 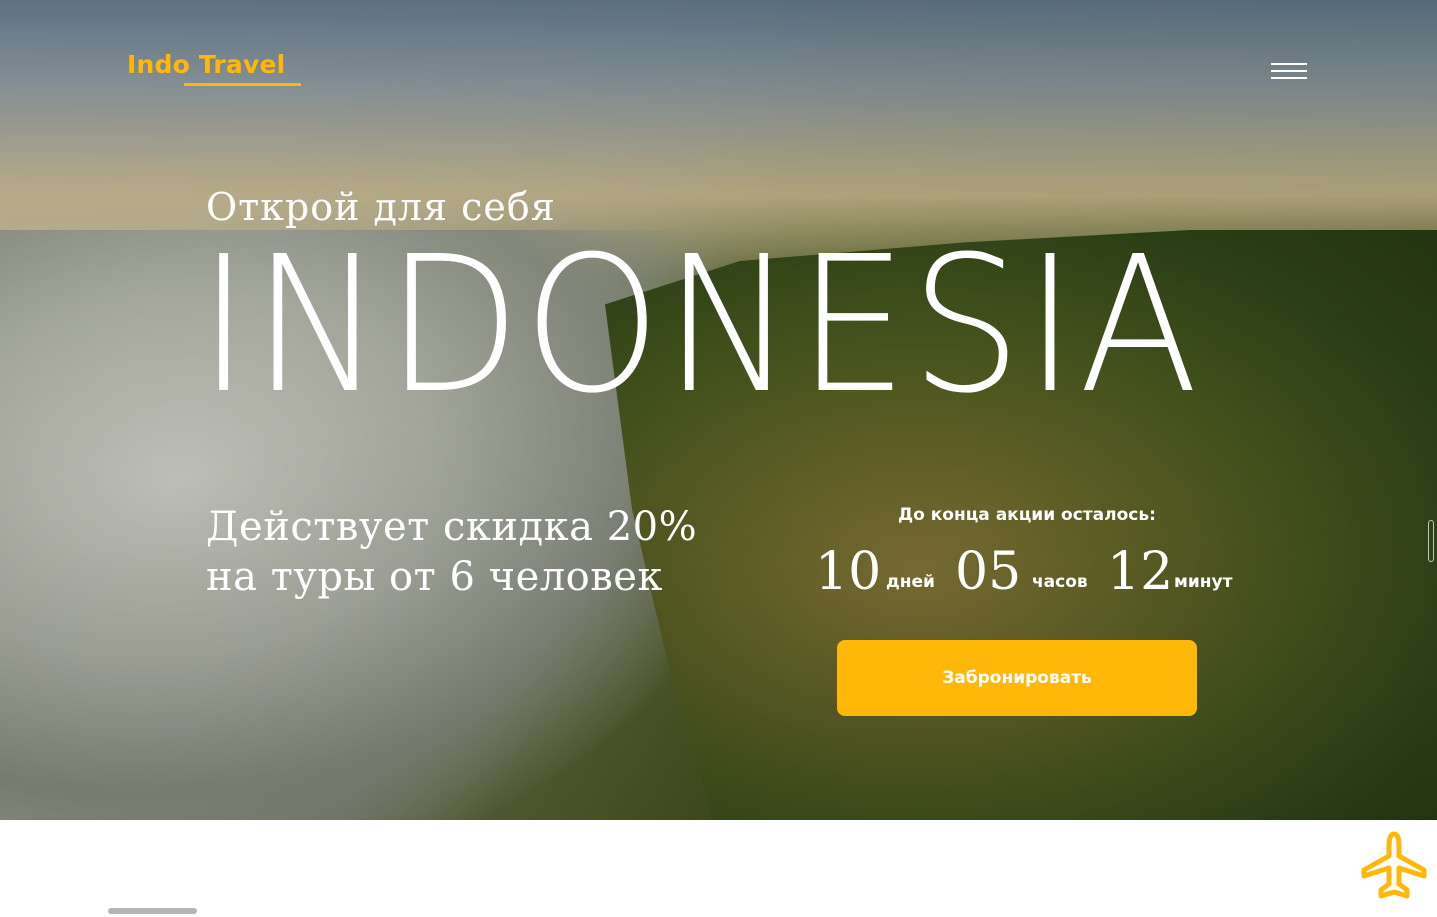 I want to click on countdown-hours-value: 05, so click(x=988, y=572).